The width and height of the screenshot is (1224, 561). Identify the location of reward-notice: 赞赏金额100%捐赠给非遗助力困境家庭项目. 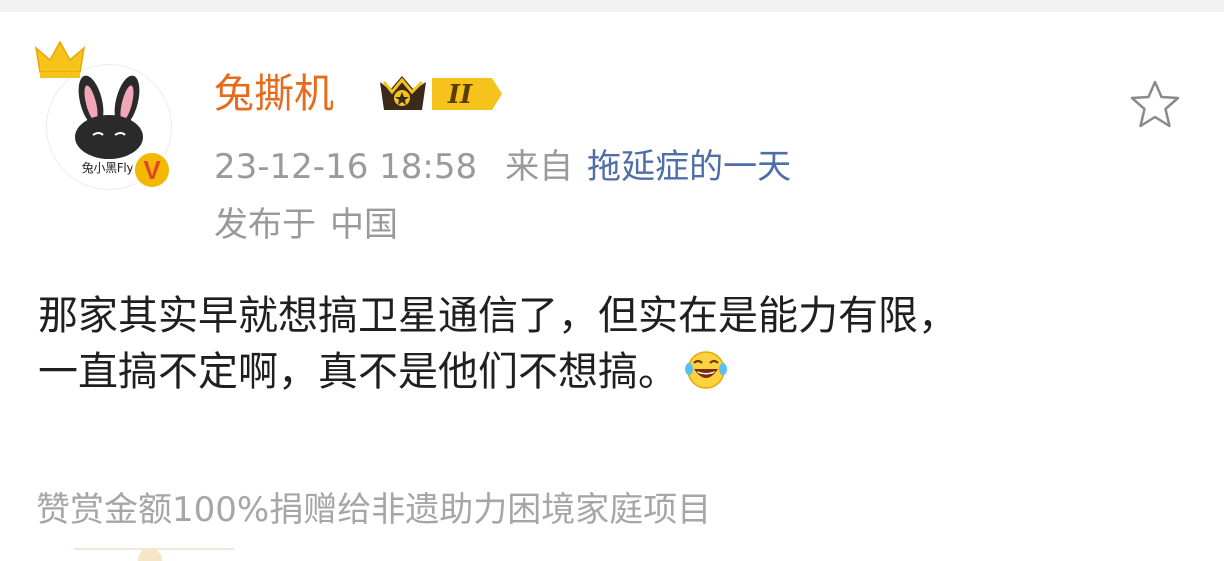
(373, 510).